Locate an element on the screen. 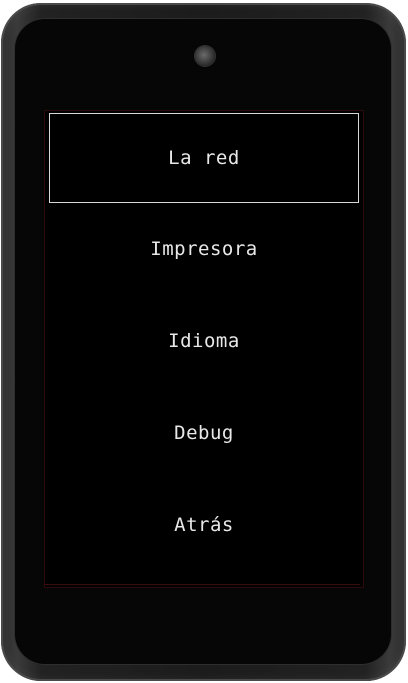 The width and height of the screenshot is (408, 683). menu-item-debug: Debug is located at coordinates (204, 433).